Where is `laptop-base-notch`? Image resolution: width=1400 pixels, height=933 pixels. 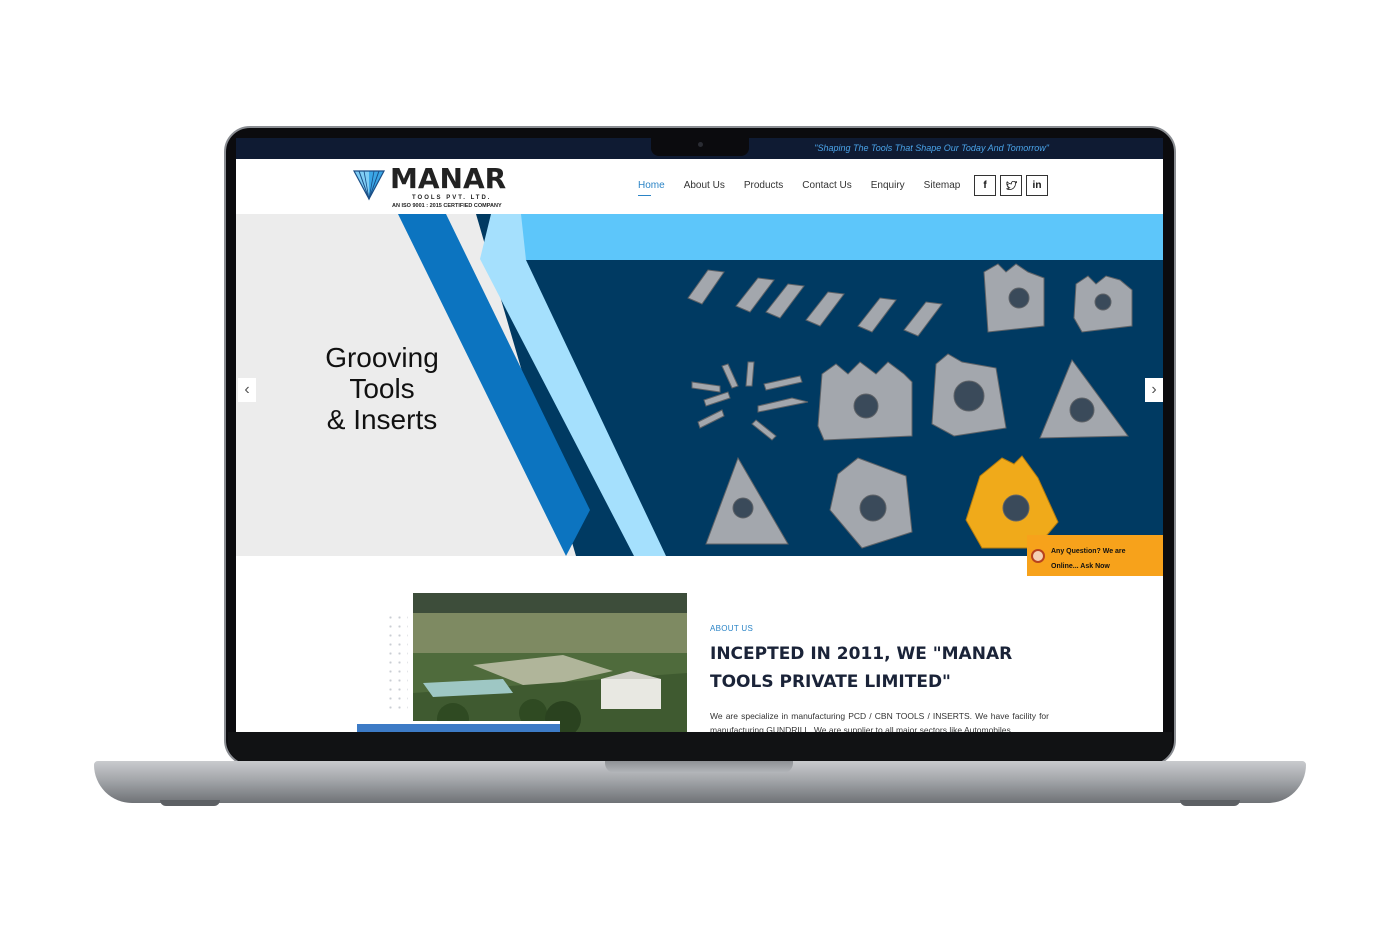 laptop-base-notch is located at coordinates (699, 767).